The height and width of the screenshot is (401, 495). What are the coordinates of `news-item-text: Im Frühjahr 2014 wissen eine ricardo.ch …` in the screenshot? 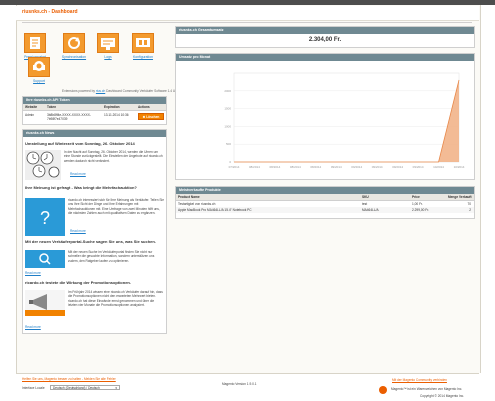 It's located at (115, 298).